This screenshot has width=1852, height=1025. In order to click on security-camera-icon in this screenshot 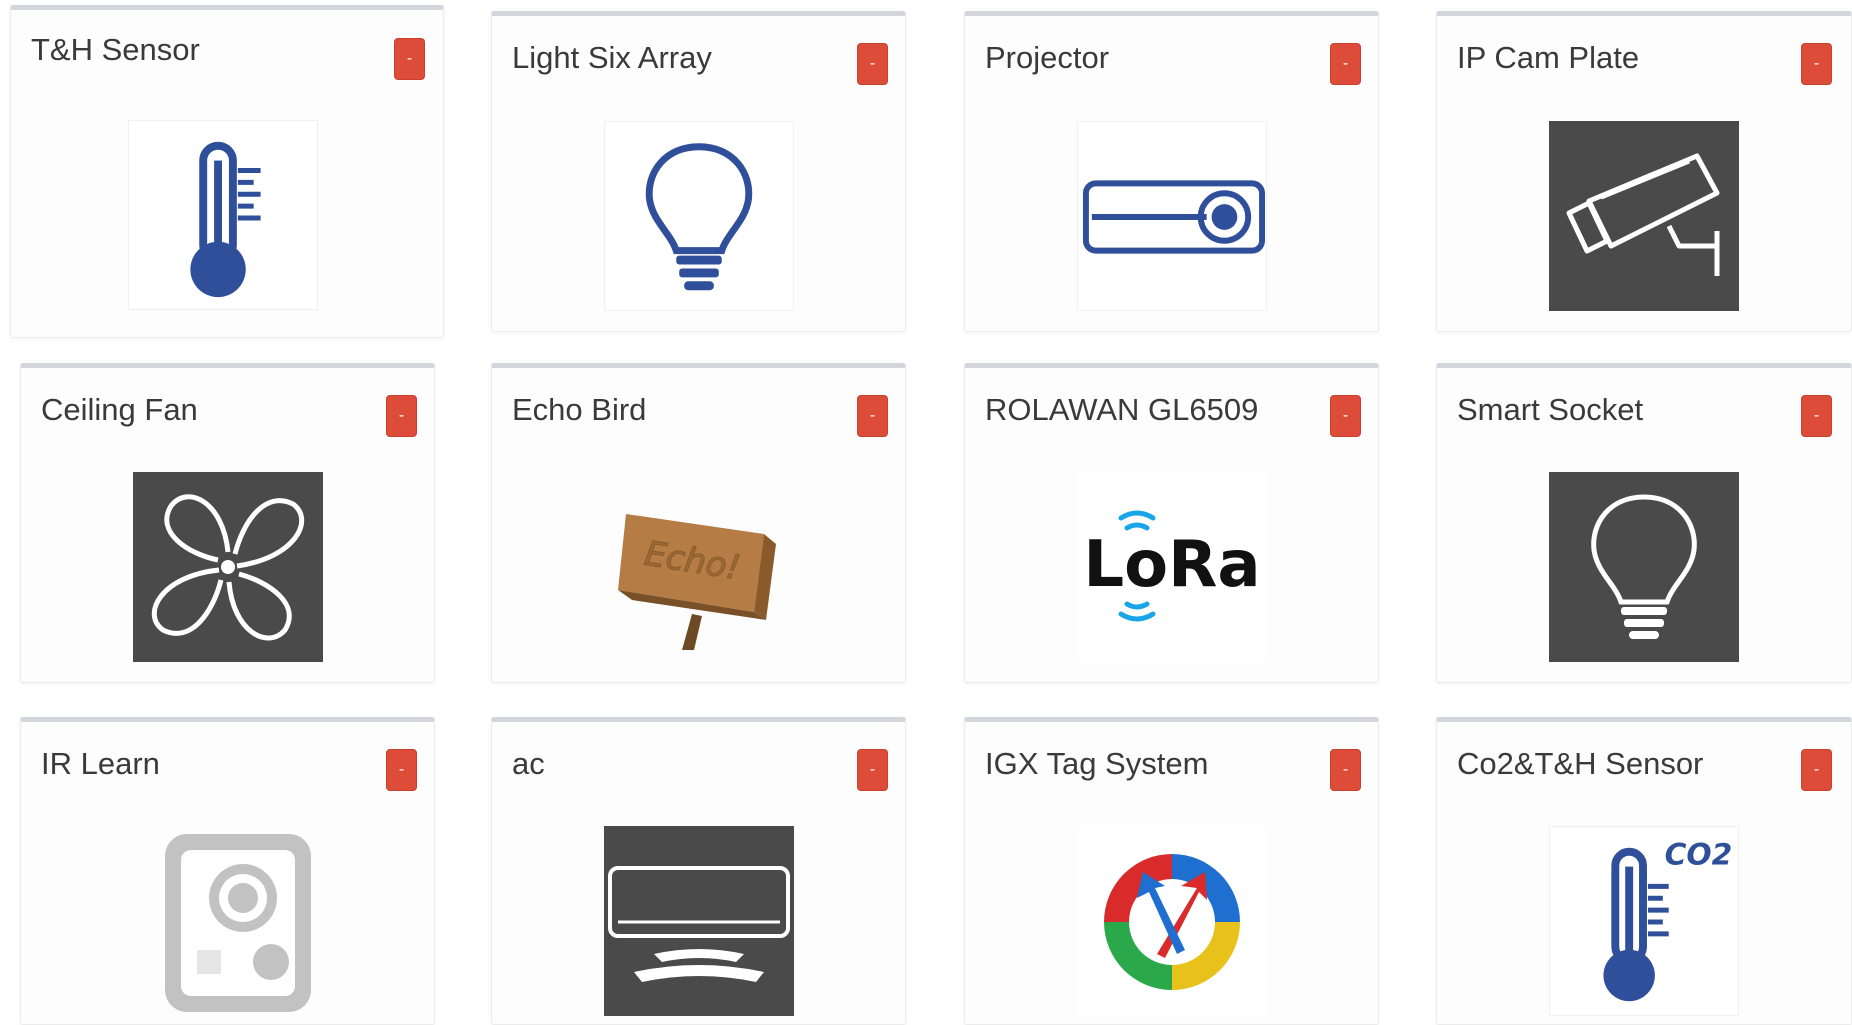, I will do `click(1644, 216)`.